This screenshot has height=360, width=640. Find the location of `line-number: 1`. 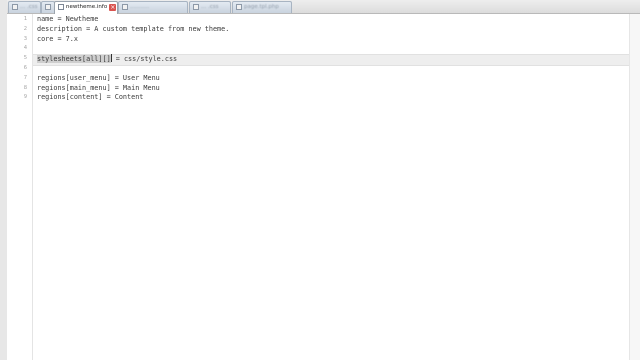

line-number: 1 is located at coordinates (25, 19).